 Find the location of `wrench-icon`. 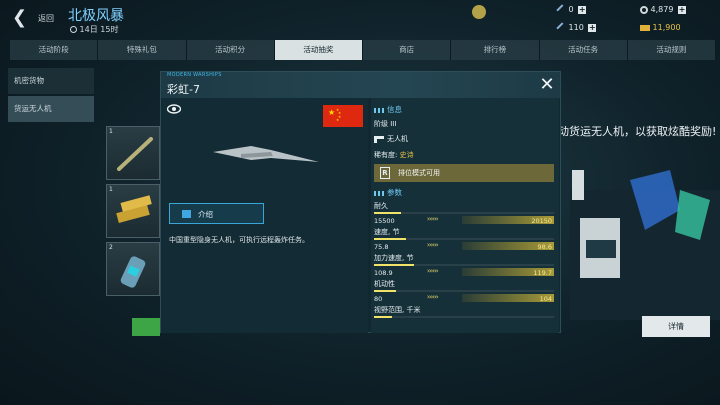

wrench-icon is located at coordinates (562, 9).